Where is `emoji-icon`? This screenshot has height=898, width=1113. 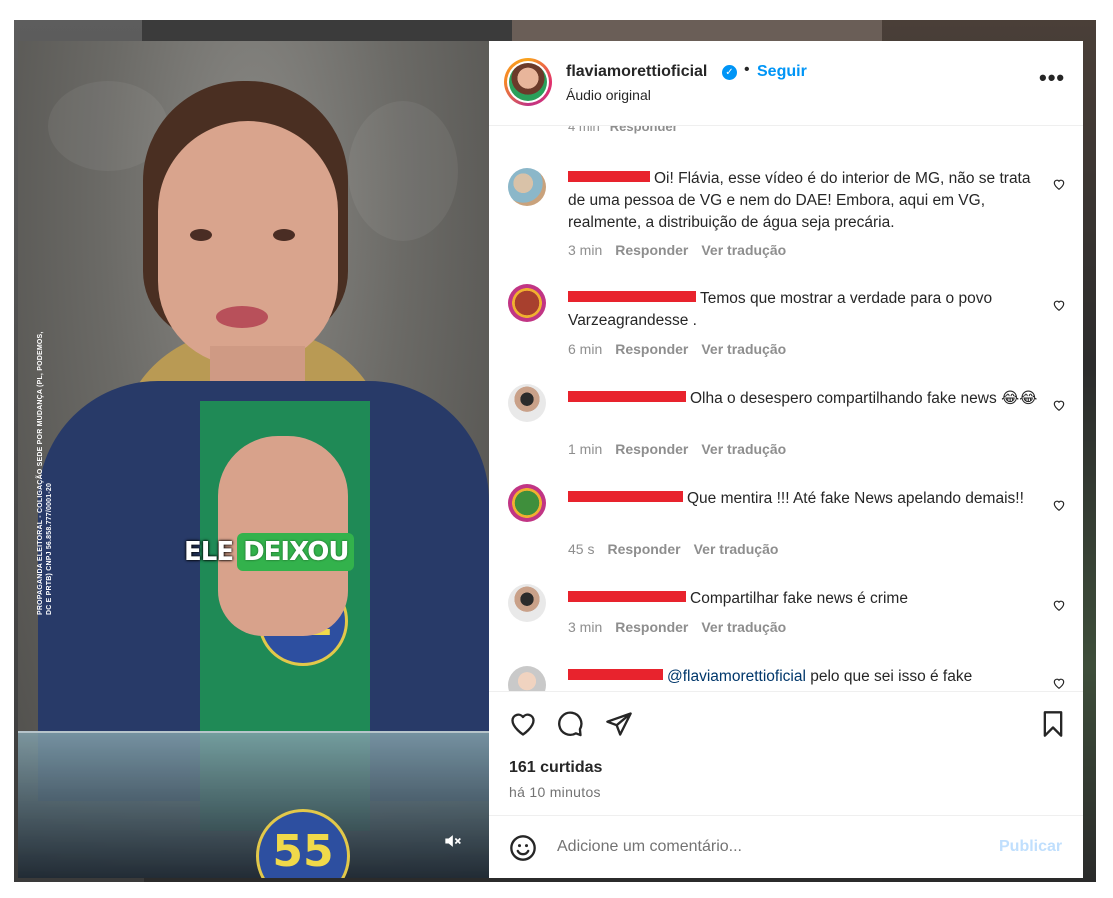
emoji-icon is located at coordinates (523, 848).